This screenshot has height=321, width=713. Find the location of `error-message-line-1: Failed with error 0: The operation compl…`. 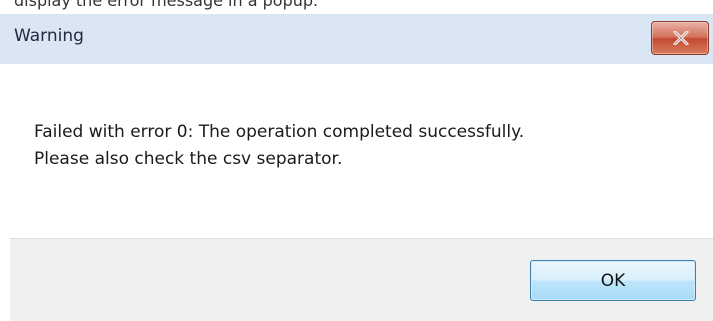

error-message-line-1: Failed with error 0: The operation compl… is located at coordinates (279, 132).